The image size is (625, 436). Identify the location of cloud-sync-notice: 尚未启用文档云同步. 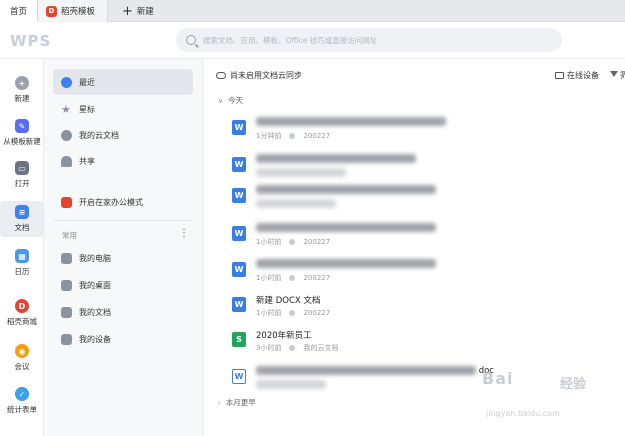
(259, 75).